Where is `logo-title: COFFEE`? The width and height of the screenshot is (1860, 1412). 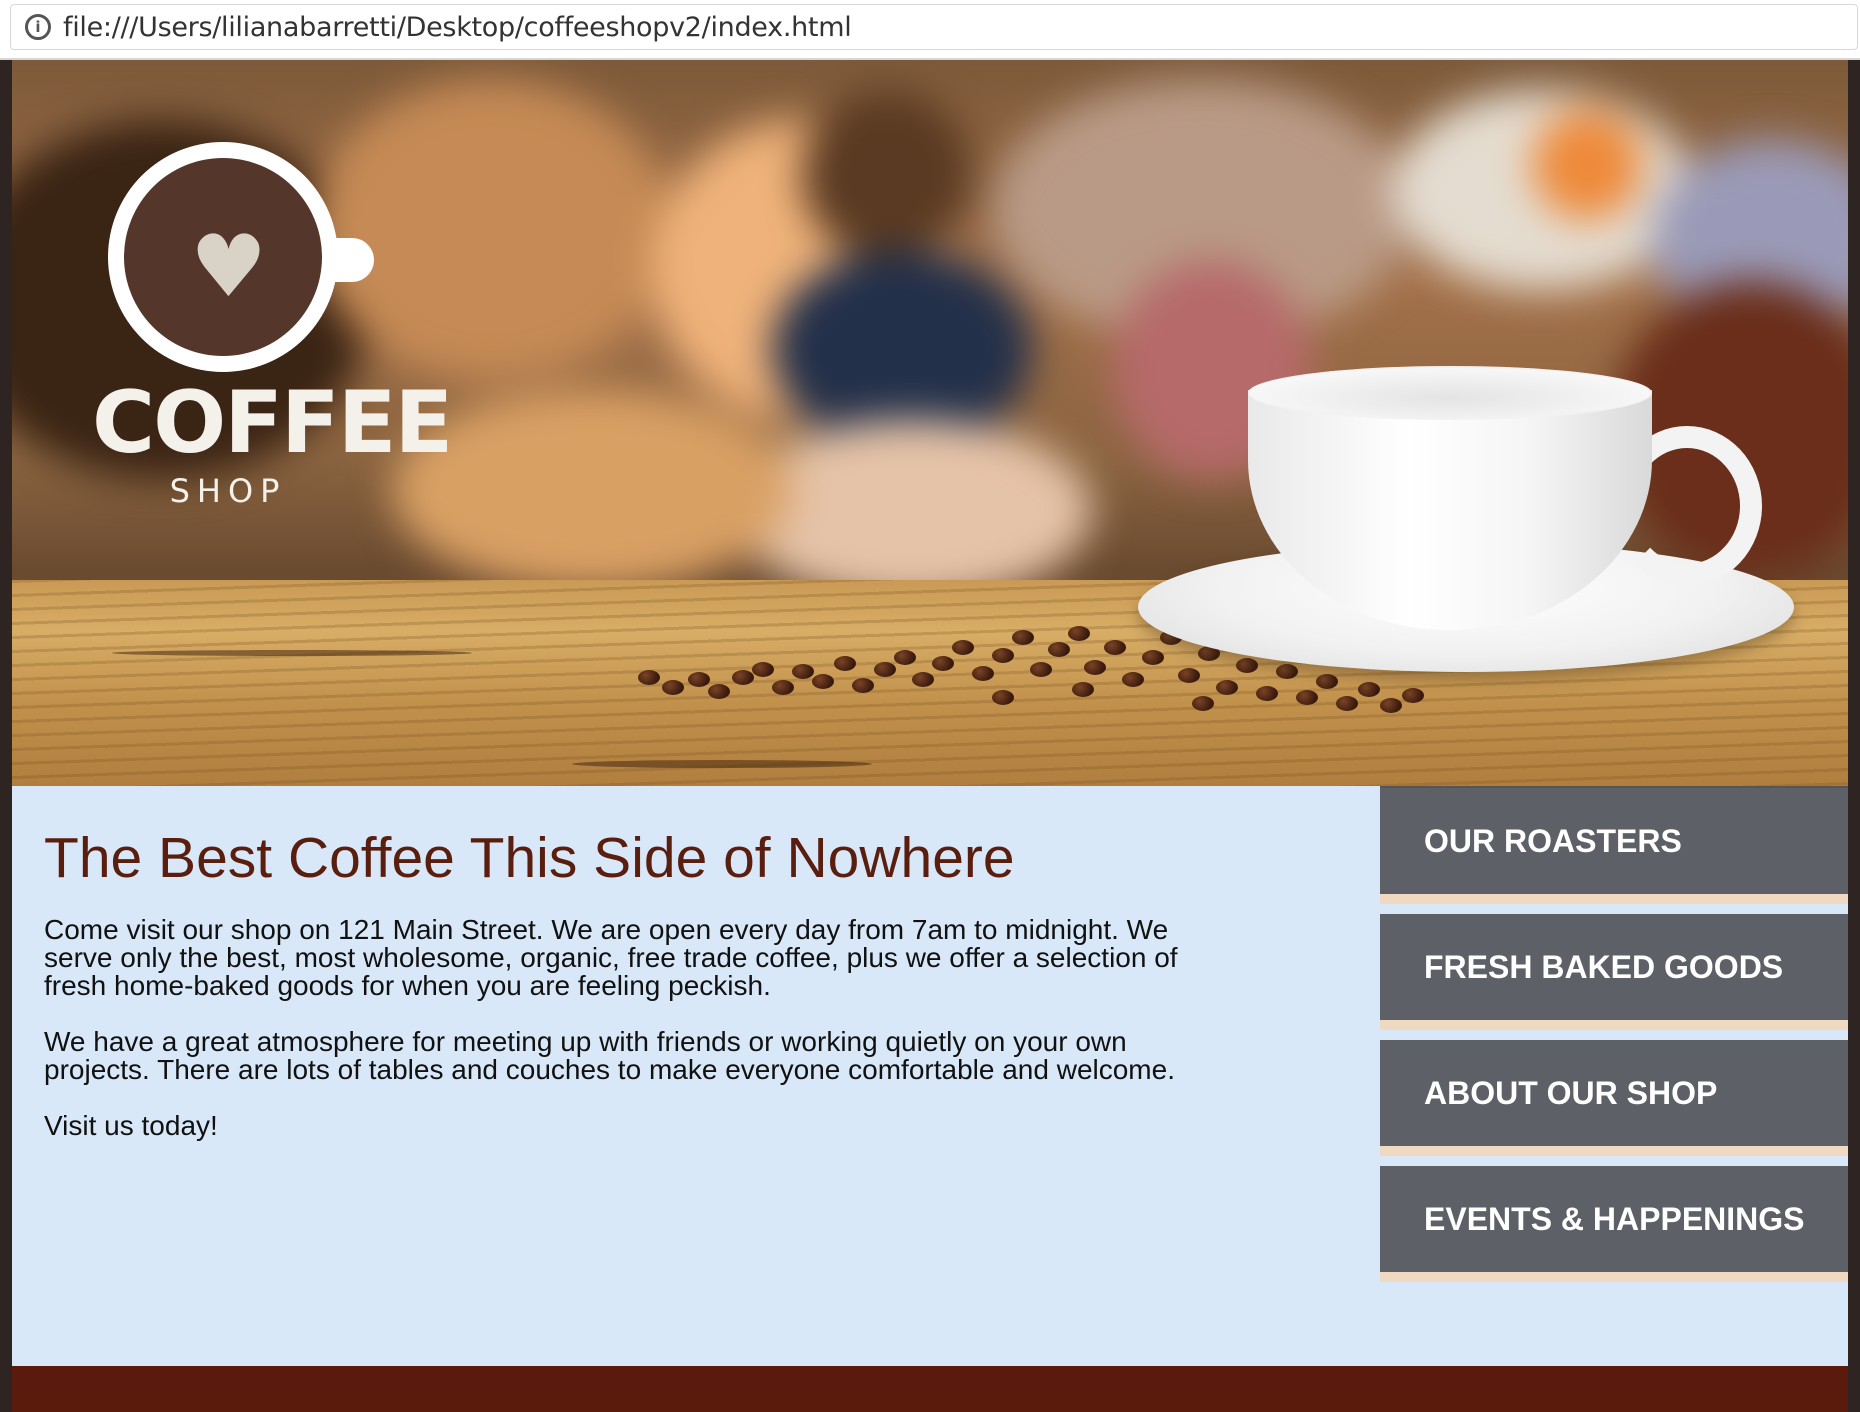
logo-title: COFFEE is located at coordinates (272, 423).